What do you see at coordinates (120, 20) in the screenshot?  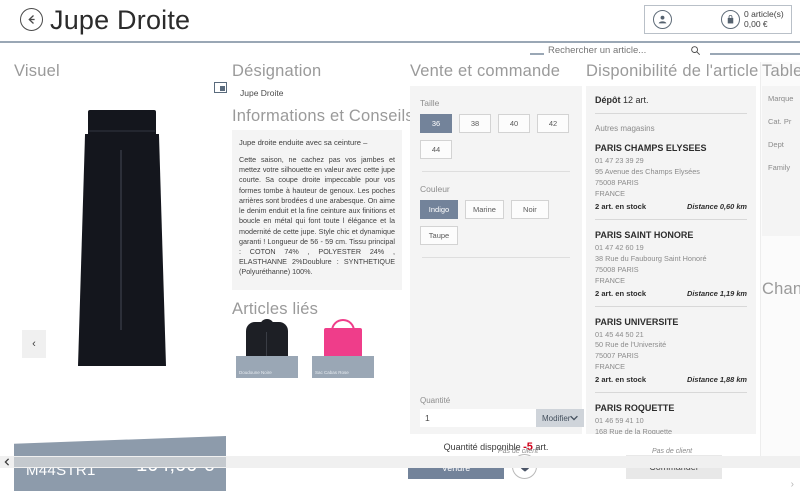 I see `page-title: Jupe Droite` at bounding box center [120, 20].